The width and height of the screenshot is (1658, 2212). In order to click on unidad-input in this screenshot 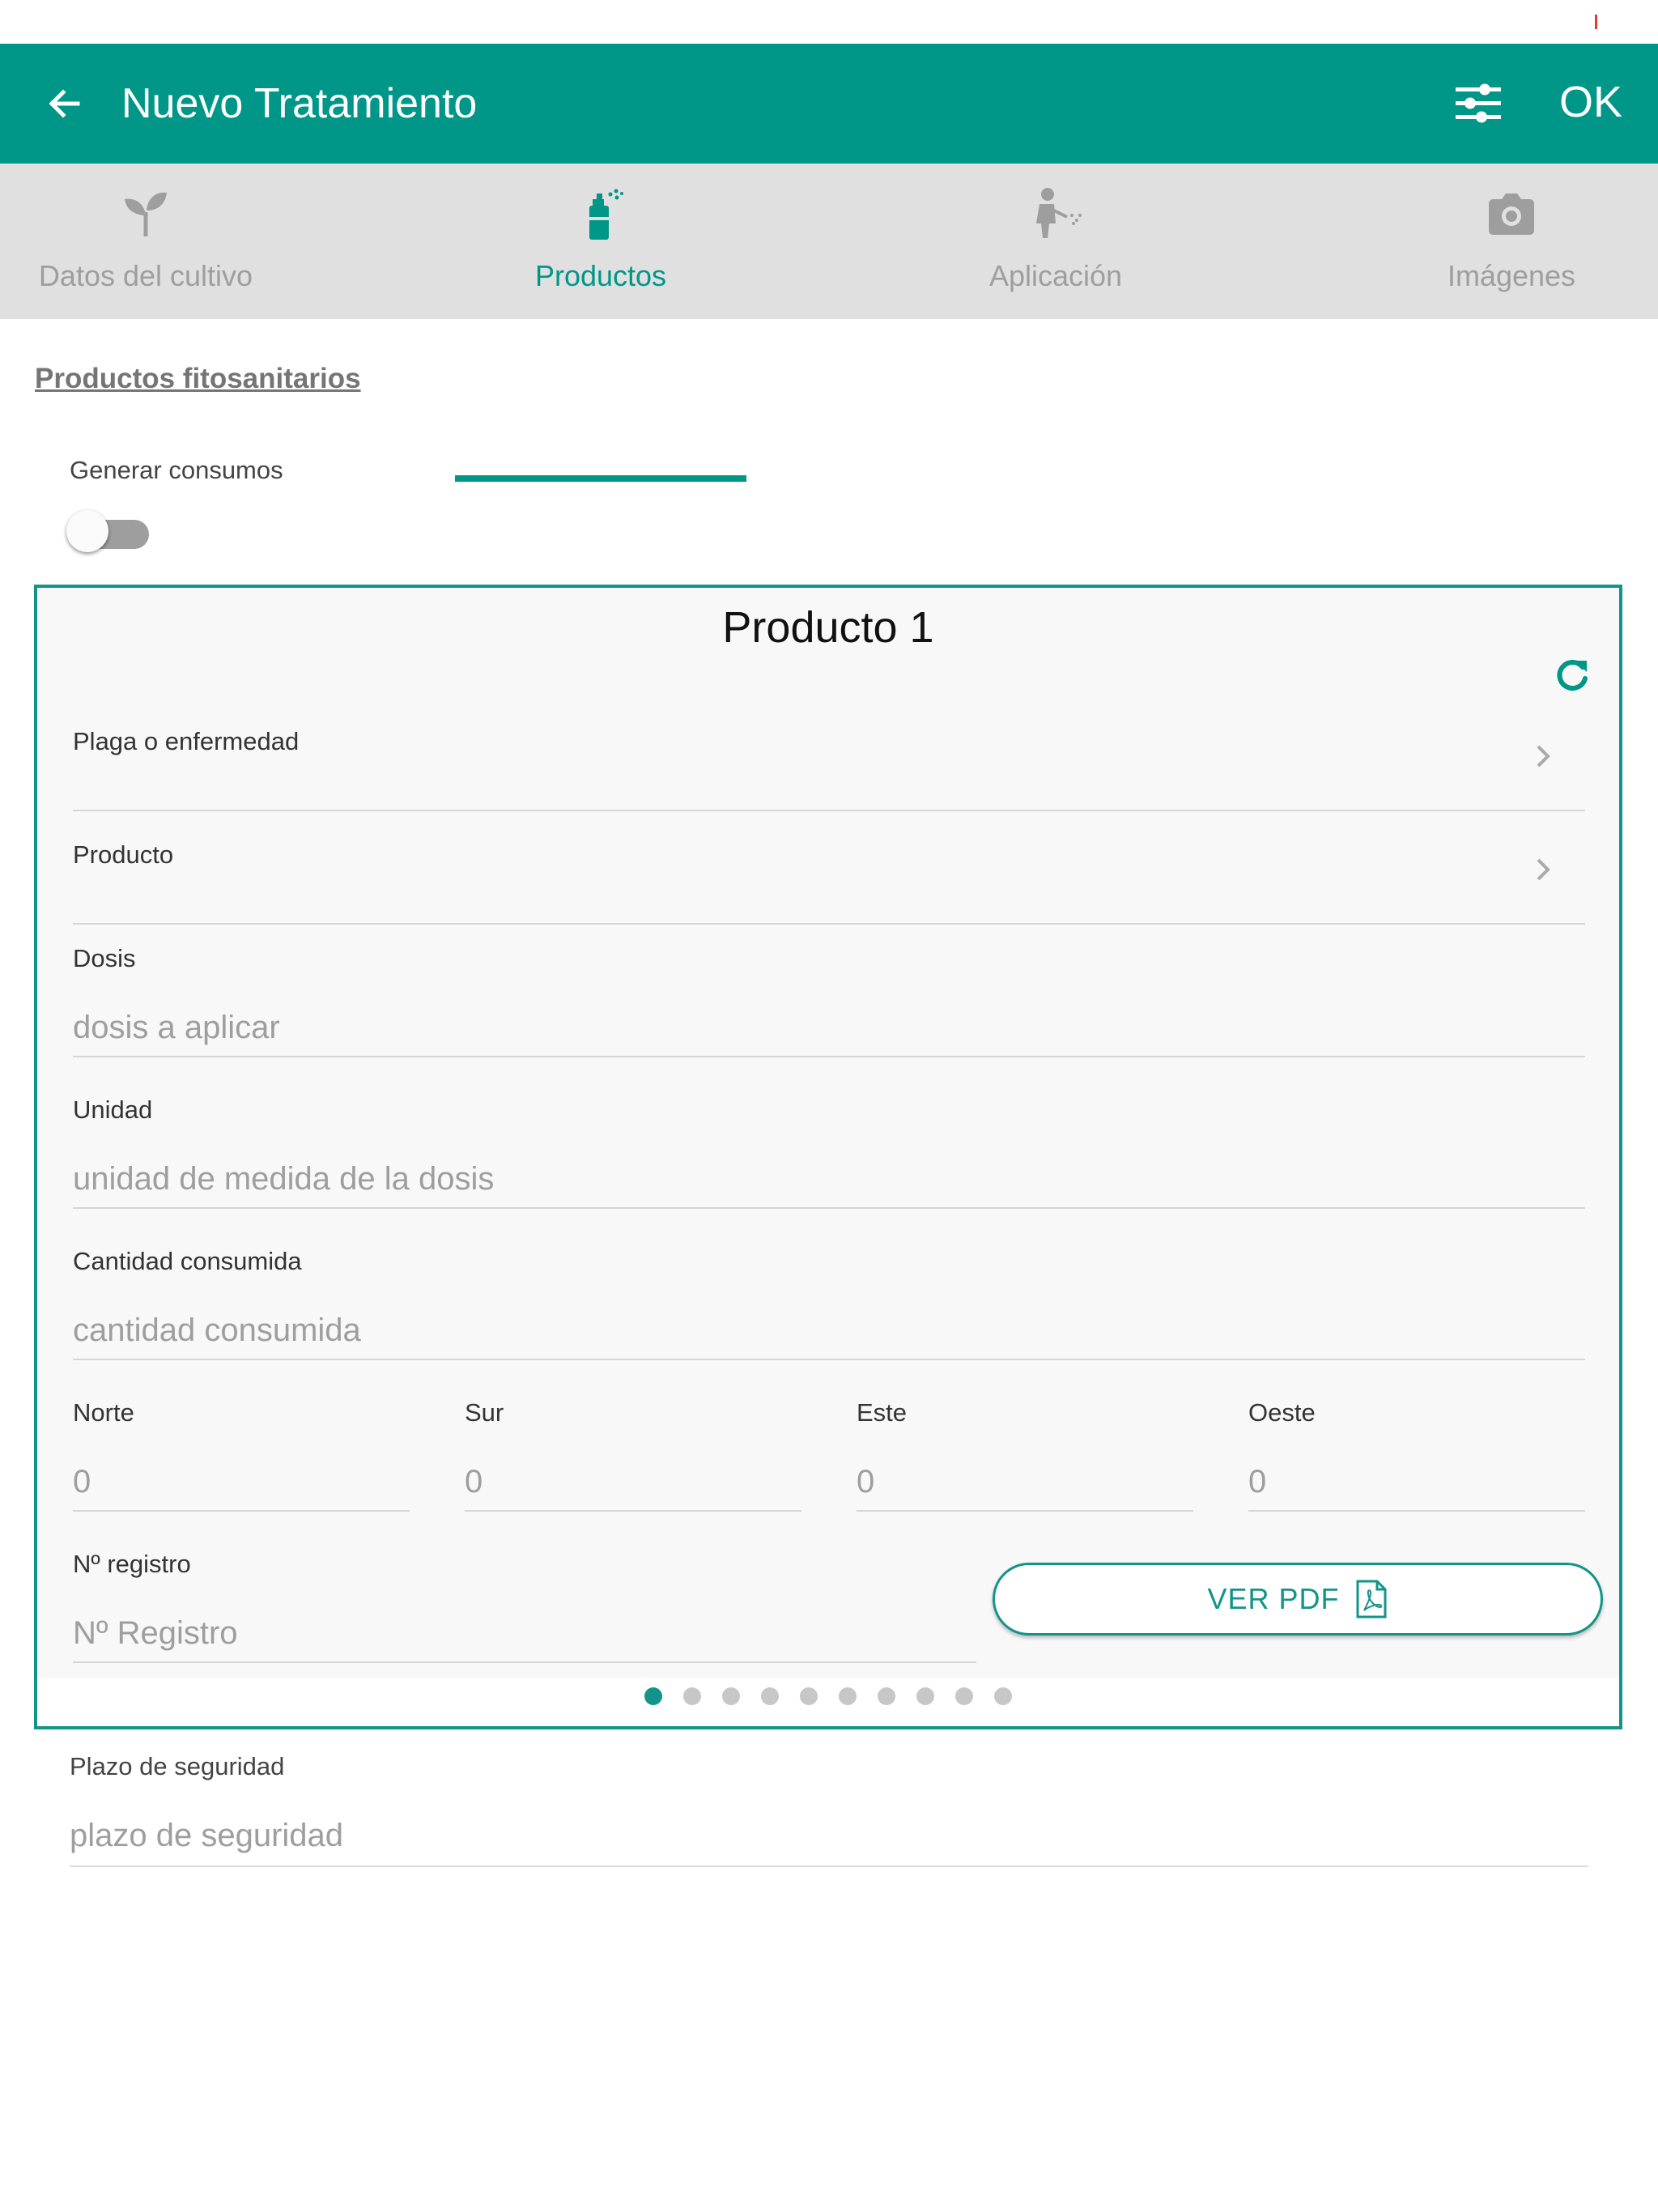, I will do `click(829, 1179)`.